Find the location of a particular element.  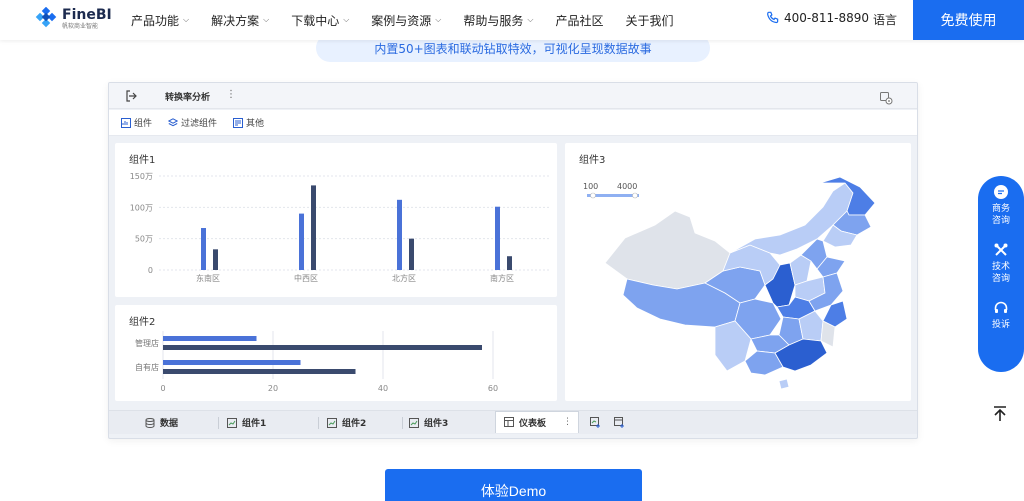

menu-item-help: 帮助与服务 ⌵ is located at coordinates (498, 20).